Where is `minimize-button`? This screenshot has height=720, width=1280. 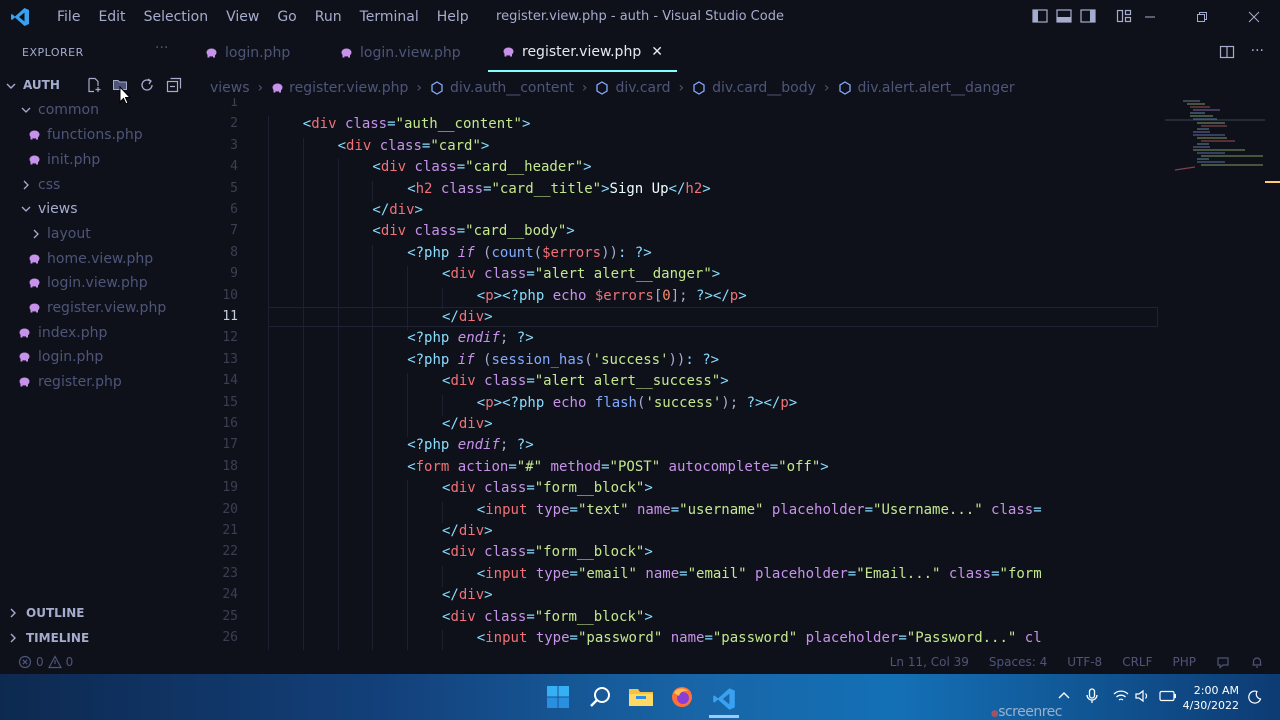 minimize-button is located at coordinates (1150, 17).